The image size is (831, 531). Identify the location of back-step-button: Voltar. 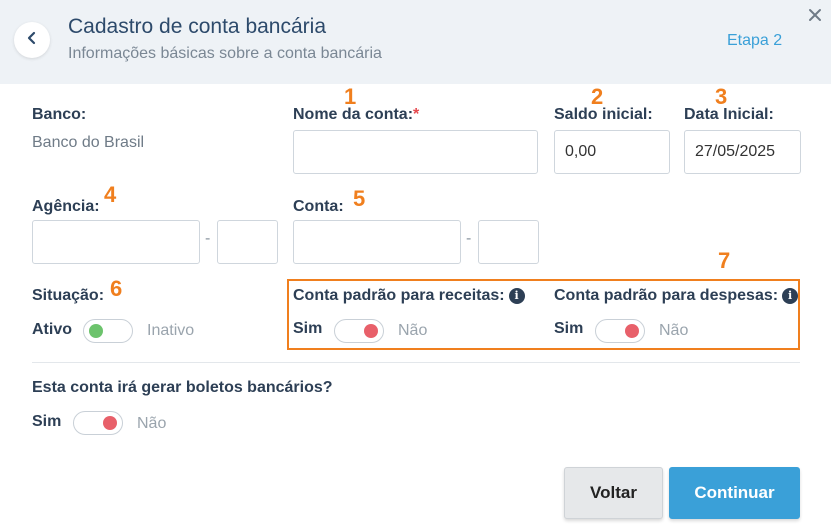
(613, 493).